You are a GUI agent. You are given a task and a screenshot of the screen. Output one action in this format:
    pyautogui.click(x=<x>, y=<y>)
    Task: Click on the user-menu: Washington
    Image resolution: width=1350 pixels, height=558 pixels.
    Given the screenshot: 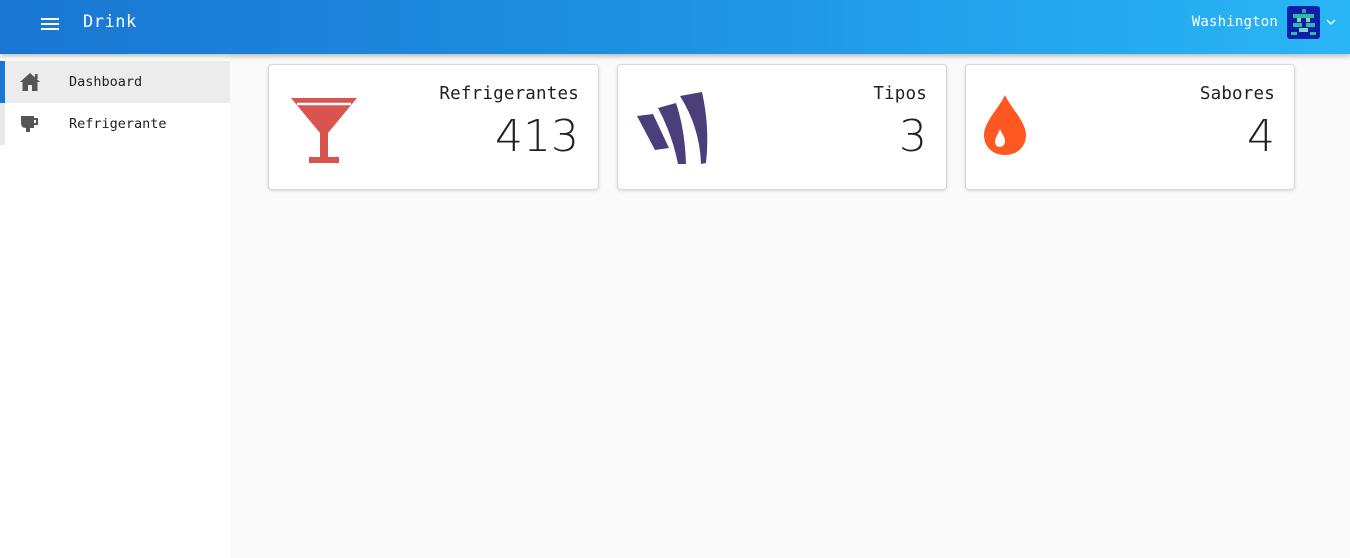 What is the action you would take?
    pyautogui.click(x=1263, y=22)
    